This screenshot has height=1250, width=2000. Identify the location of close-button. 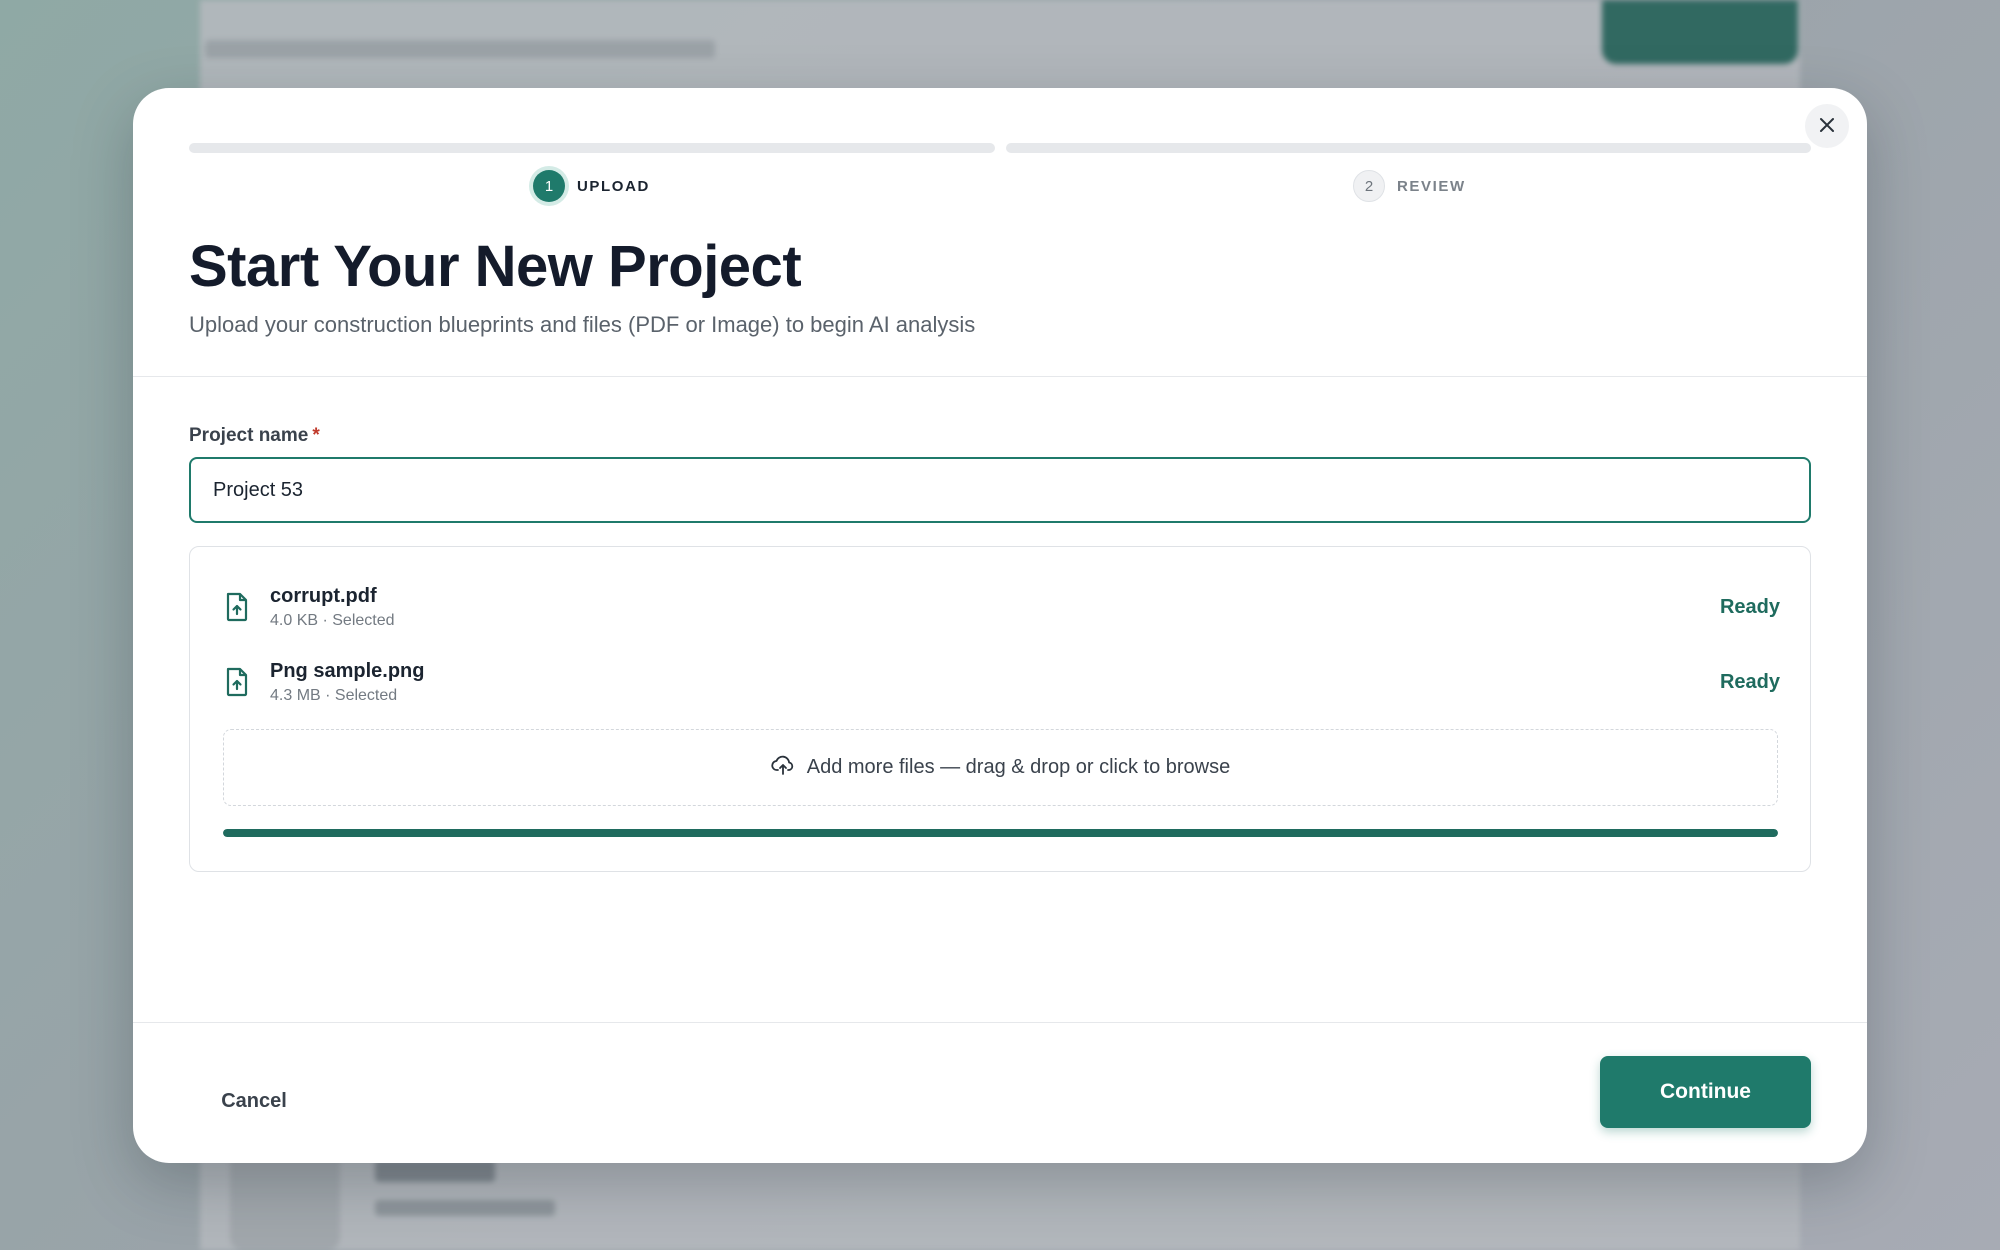
(1827, 126).